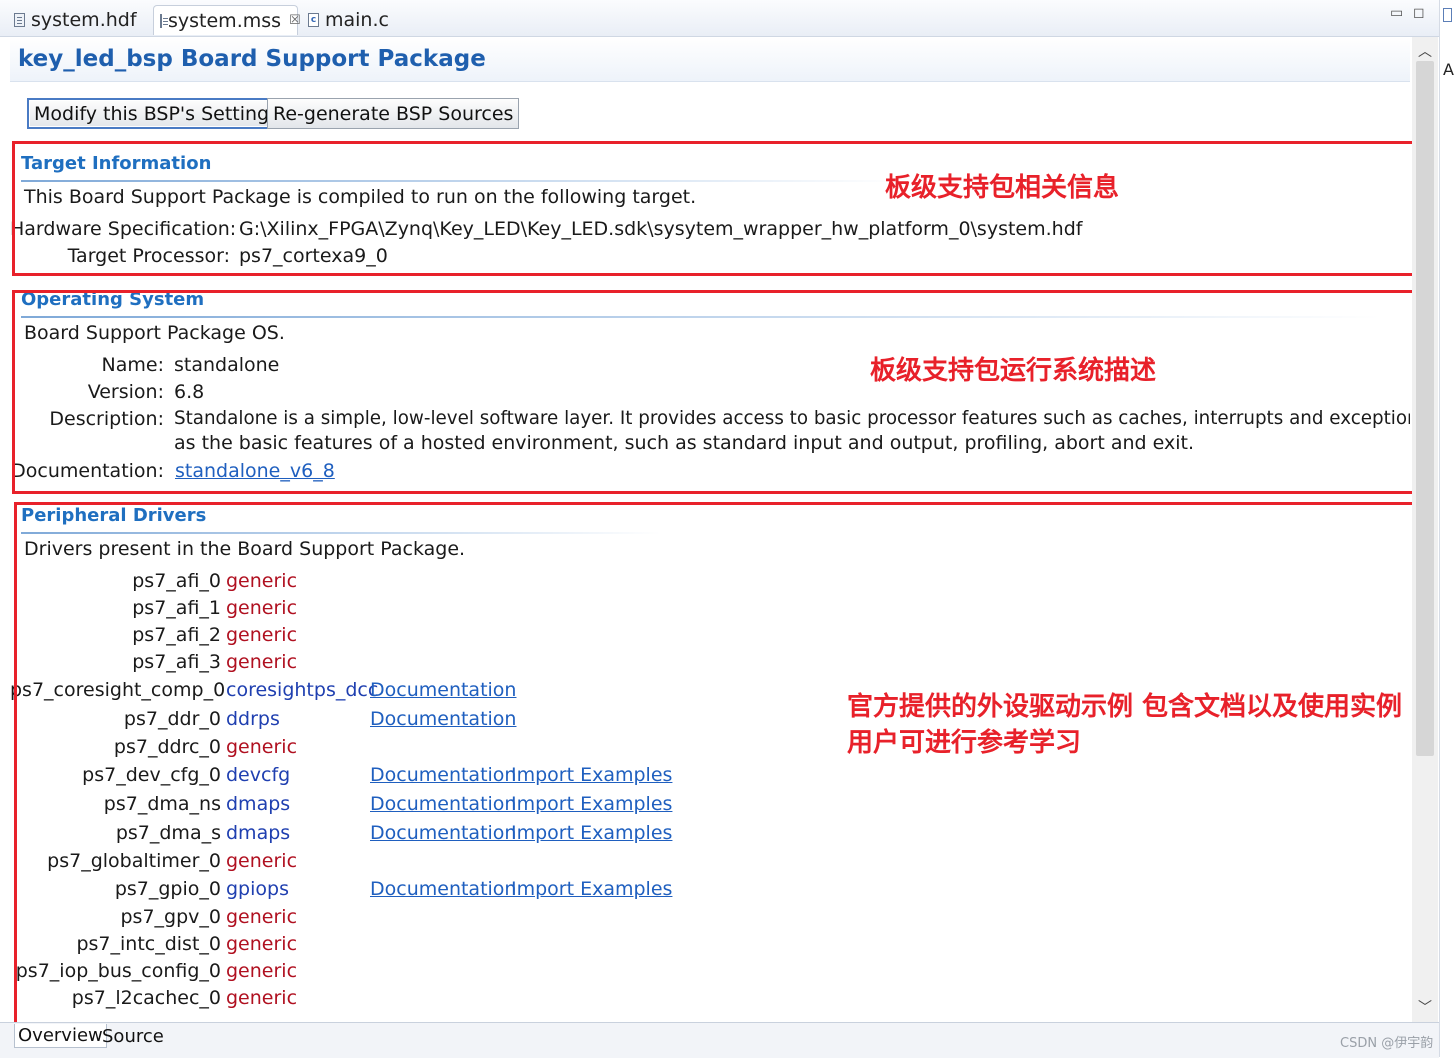 Image resolution: width=1455 pixels, height=1058 pixels. I want to click on editor-tab-bar: system.hdf system.mss ☒ c main.c ▭ ◻, so click(727, 18).